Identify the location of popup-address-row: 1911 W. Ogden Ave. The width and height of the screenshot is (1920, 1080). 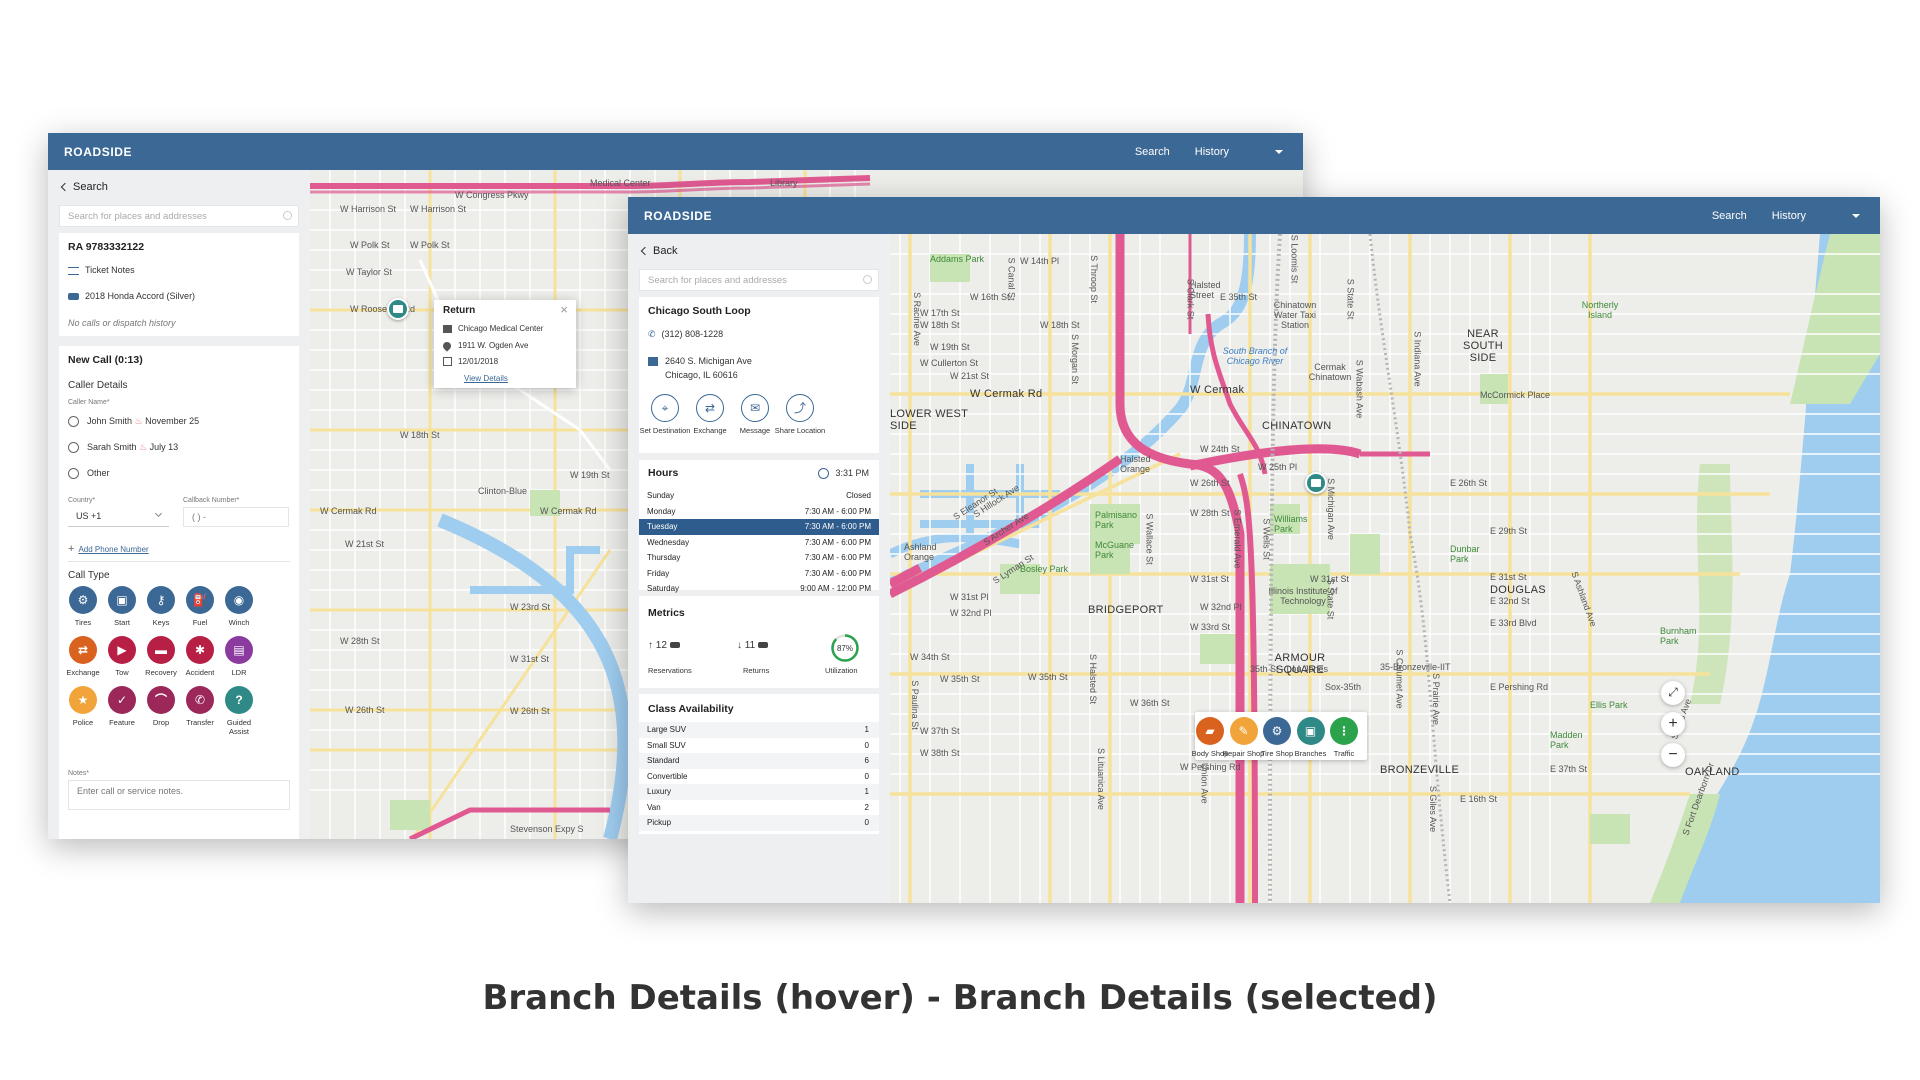
(484, 346).